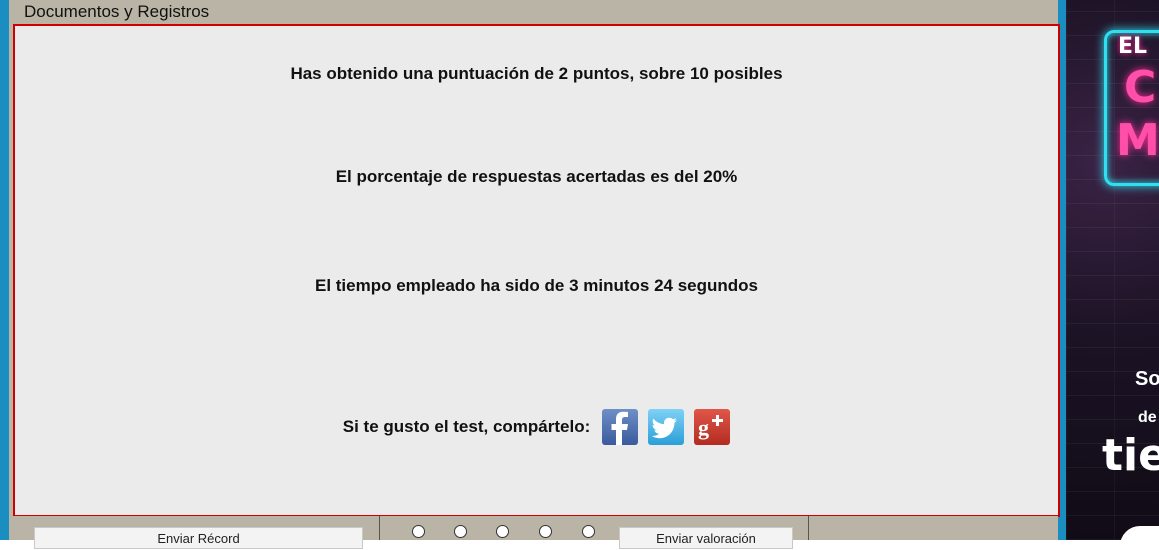  I want to click on google-plus-icon: g, so click(712, 427).